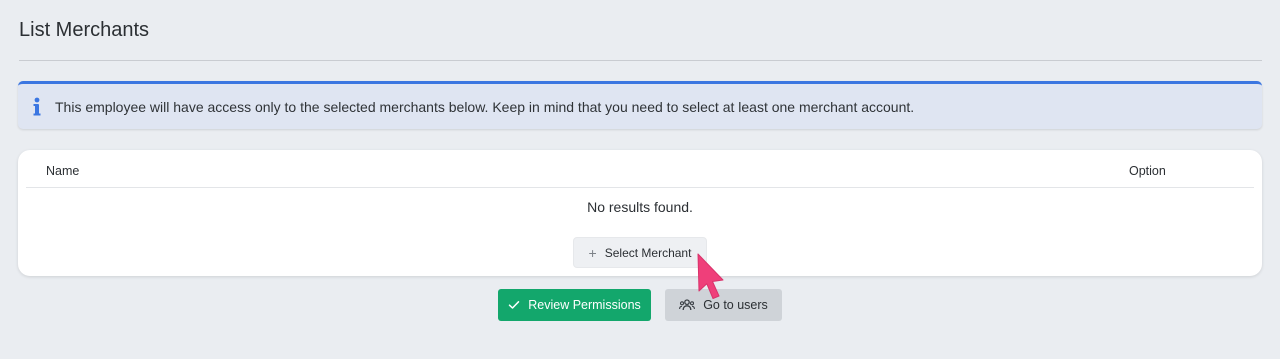  I want to click on select-merchant-button: + Select Merchant, so click(640, 252).